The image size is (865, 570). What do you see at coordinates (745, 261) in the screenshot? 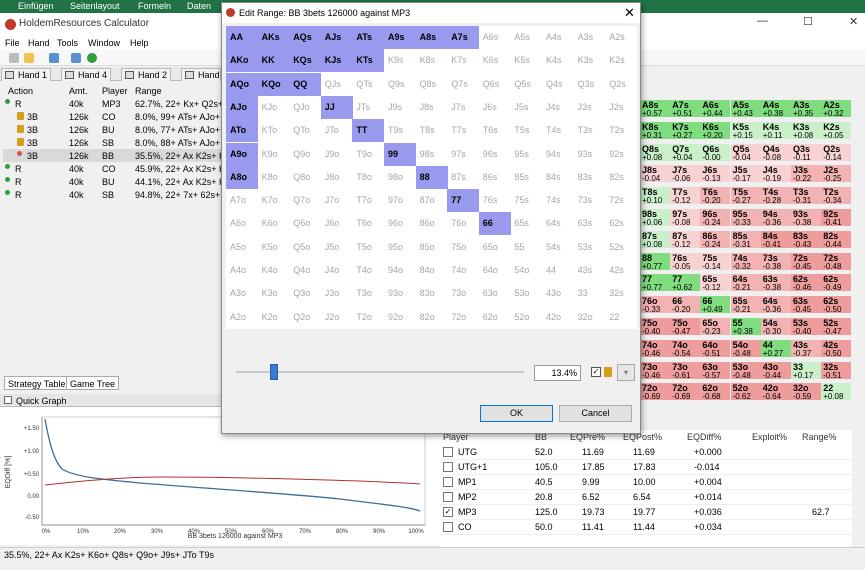
I see `equity-cell: 74s -0.32` at bounding box center [745, 261].